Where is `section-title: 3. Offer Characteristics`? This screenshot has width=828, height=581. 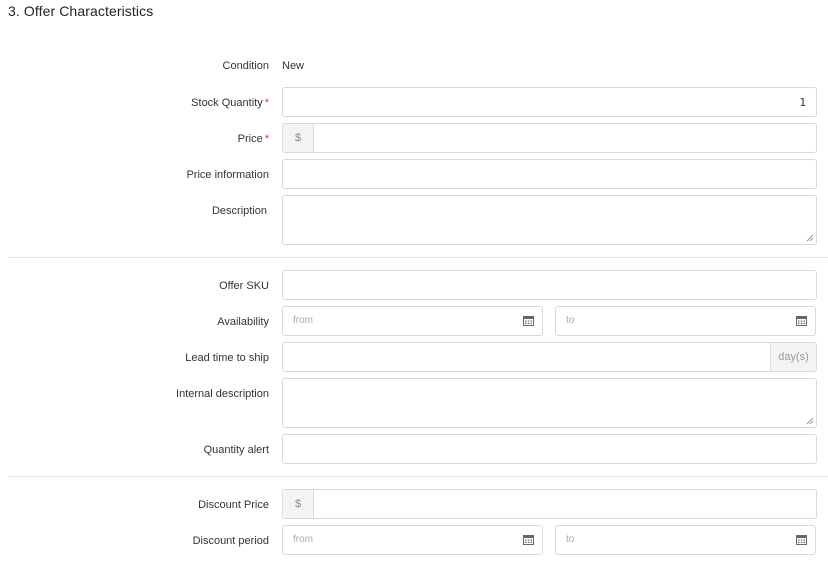 section-title: 3. Offer Characteristics is located at coordinates (81, 11).